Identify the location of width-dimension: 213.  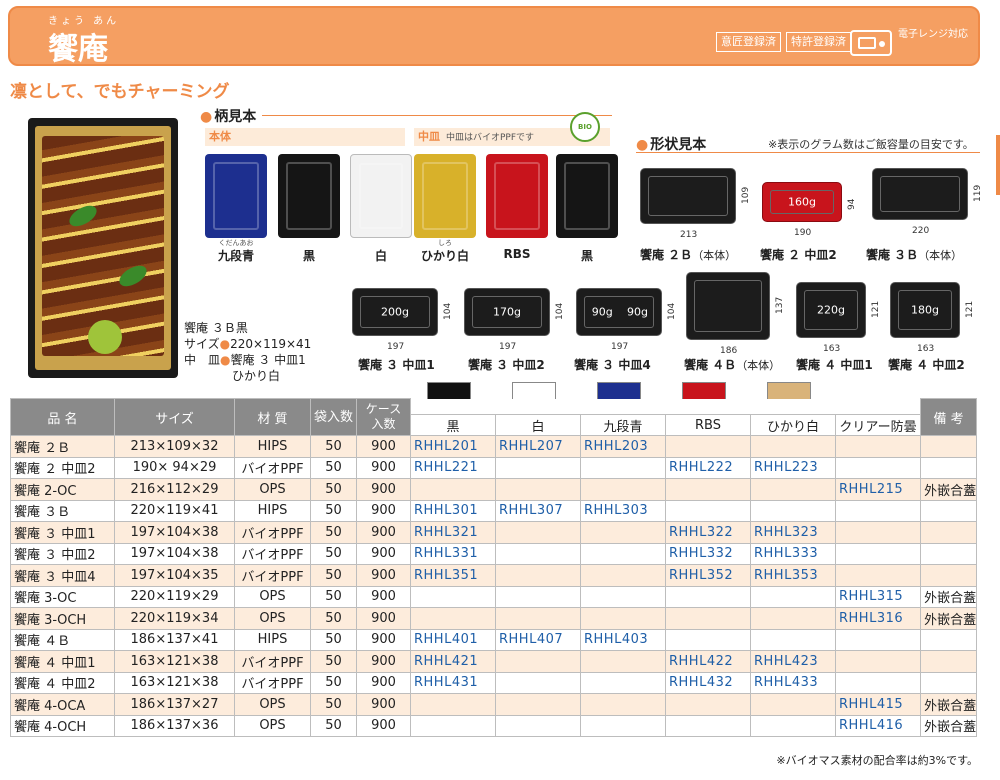
(689, 235).